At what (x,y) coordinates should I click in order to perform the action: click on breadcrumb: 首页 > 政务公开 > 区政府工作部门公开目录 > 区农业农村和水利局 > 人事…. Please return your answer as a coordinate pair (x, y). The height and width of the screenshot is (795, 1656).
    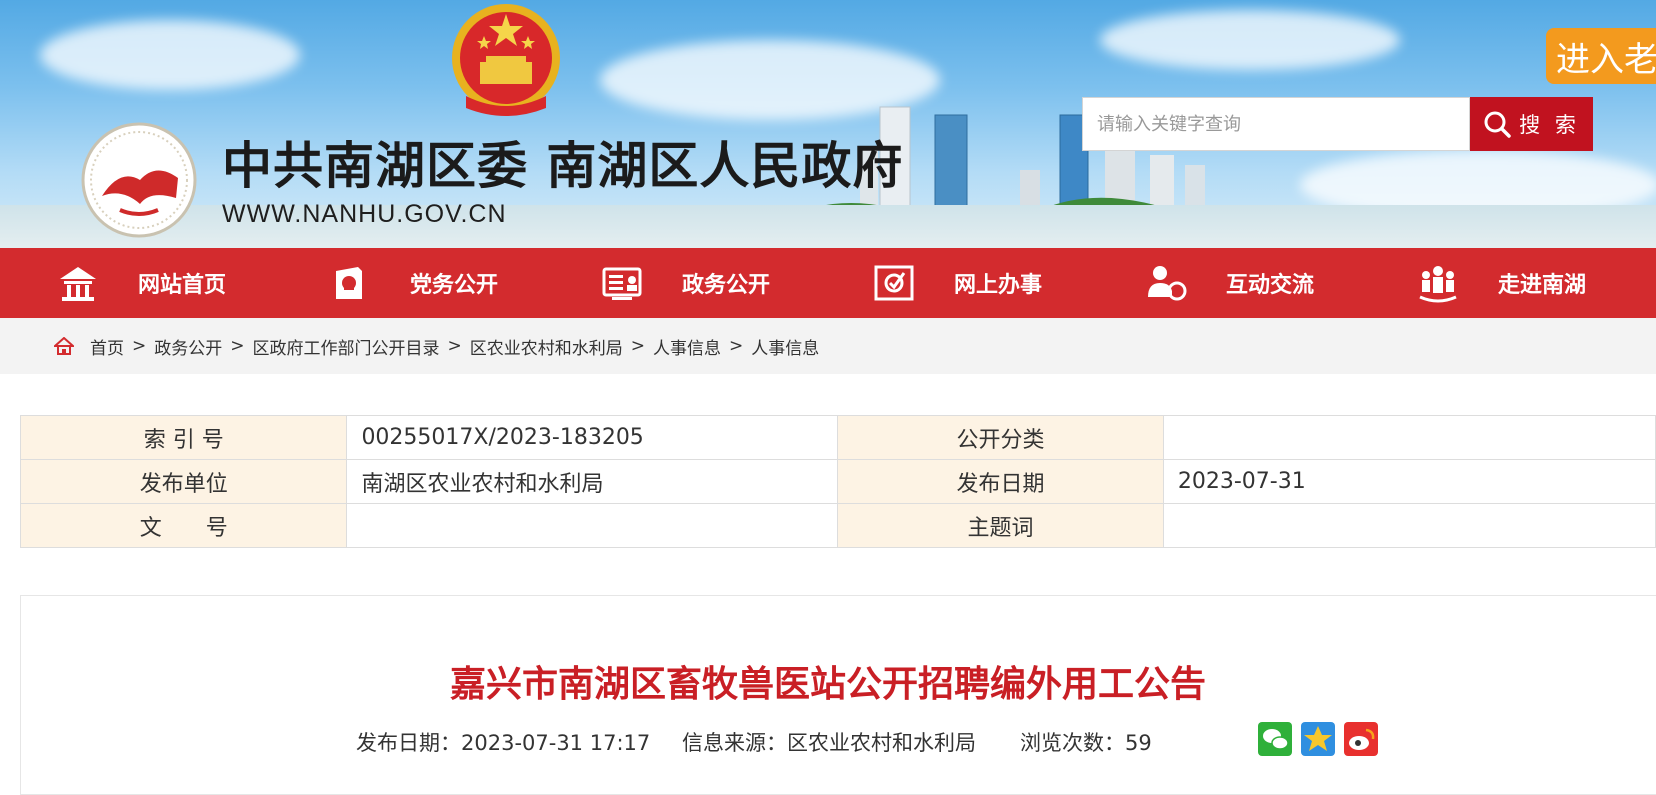
    Looking at the image, I should click on (828, 346).